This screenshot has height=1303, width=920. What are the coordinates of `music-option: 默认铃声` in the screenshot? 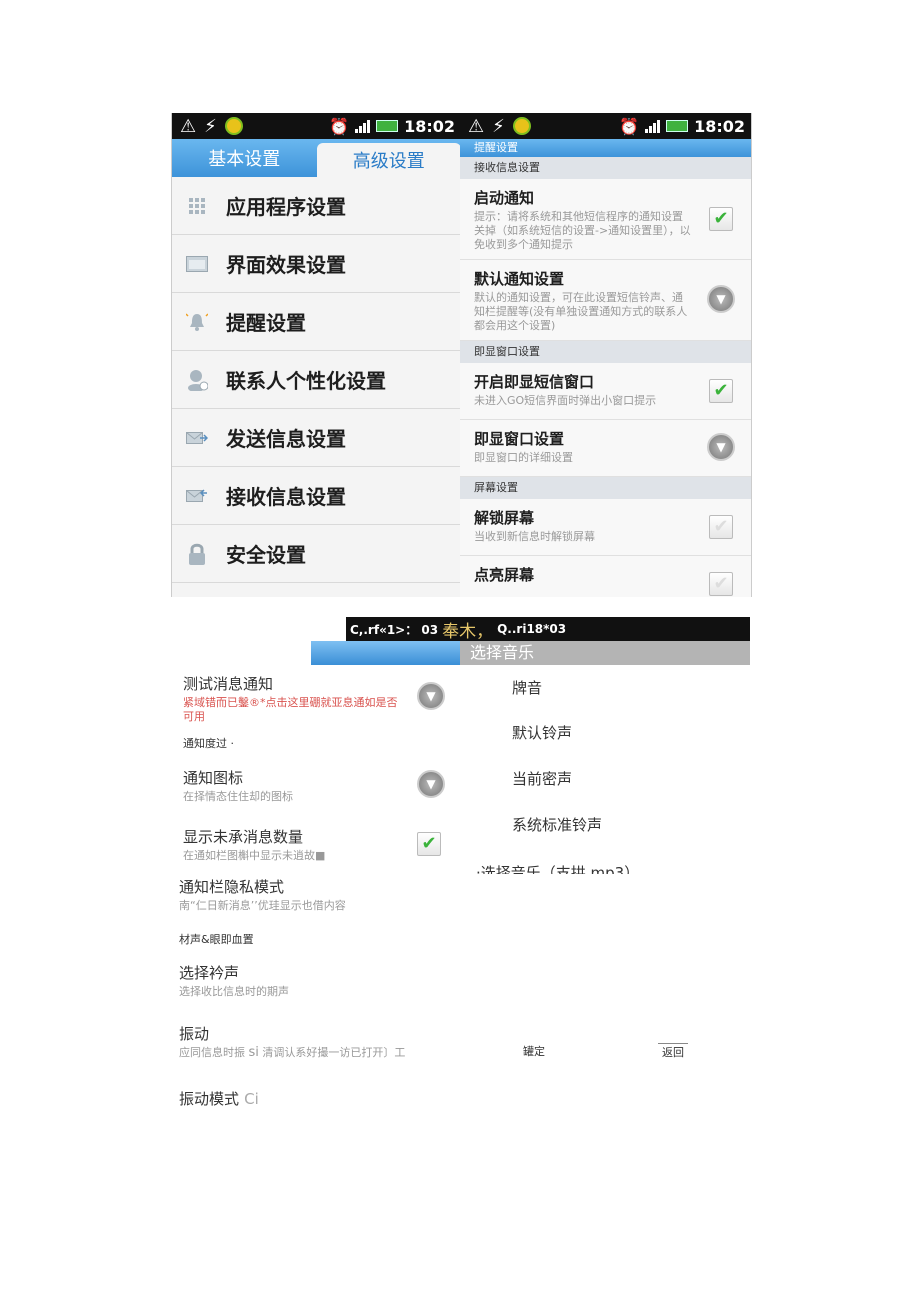 It's located at (542, 732).